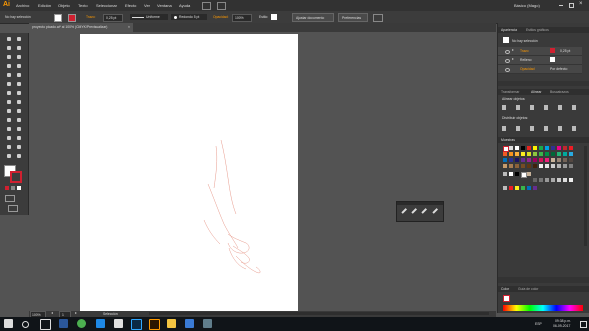 This screenshot has height=331, width=589. I want to click on appearance-row-stroke: Trazo 0,25 pt, so click(540, 51).